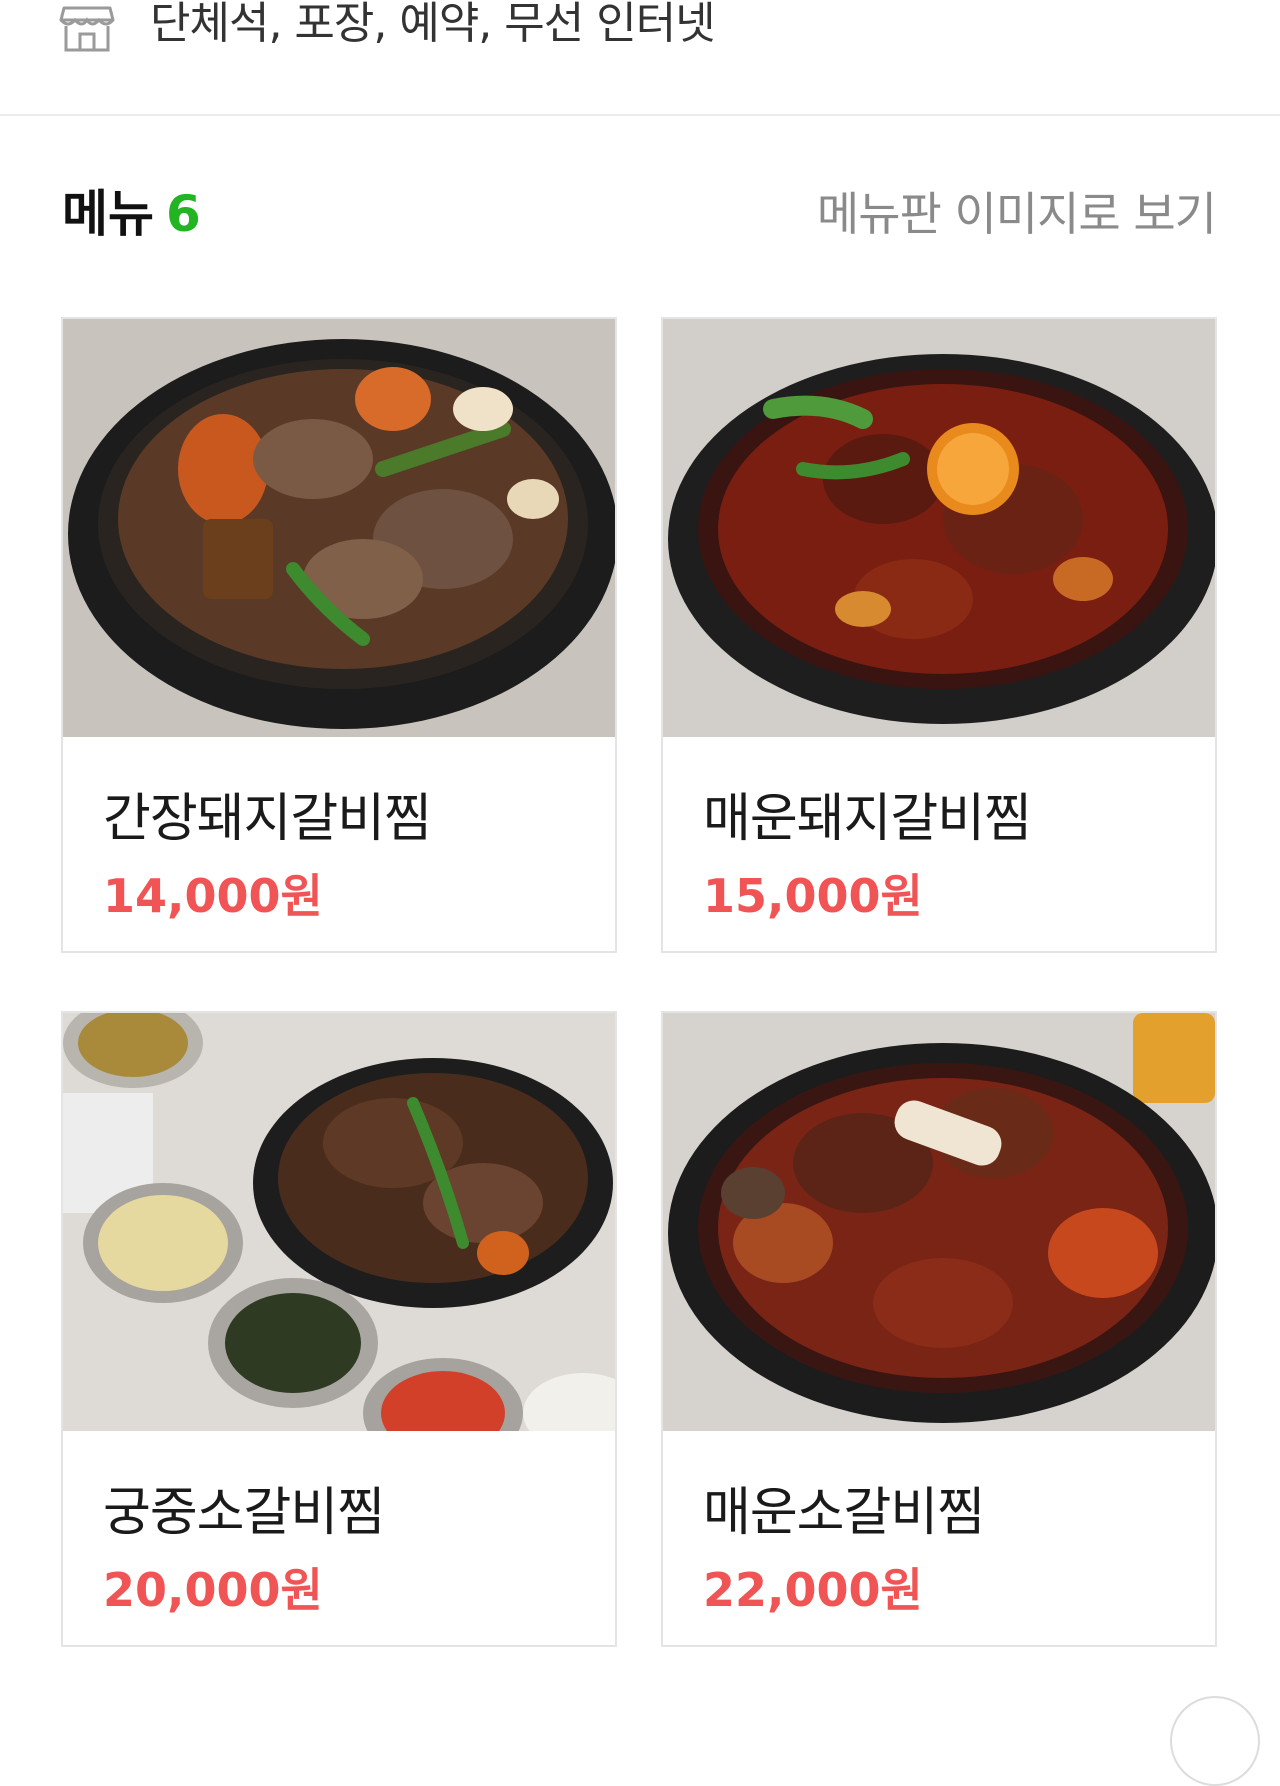 The height and width of the screenshot is (1786, 1280). I want to click on menu-title: 메뉴 6, so click(131, 214).